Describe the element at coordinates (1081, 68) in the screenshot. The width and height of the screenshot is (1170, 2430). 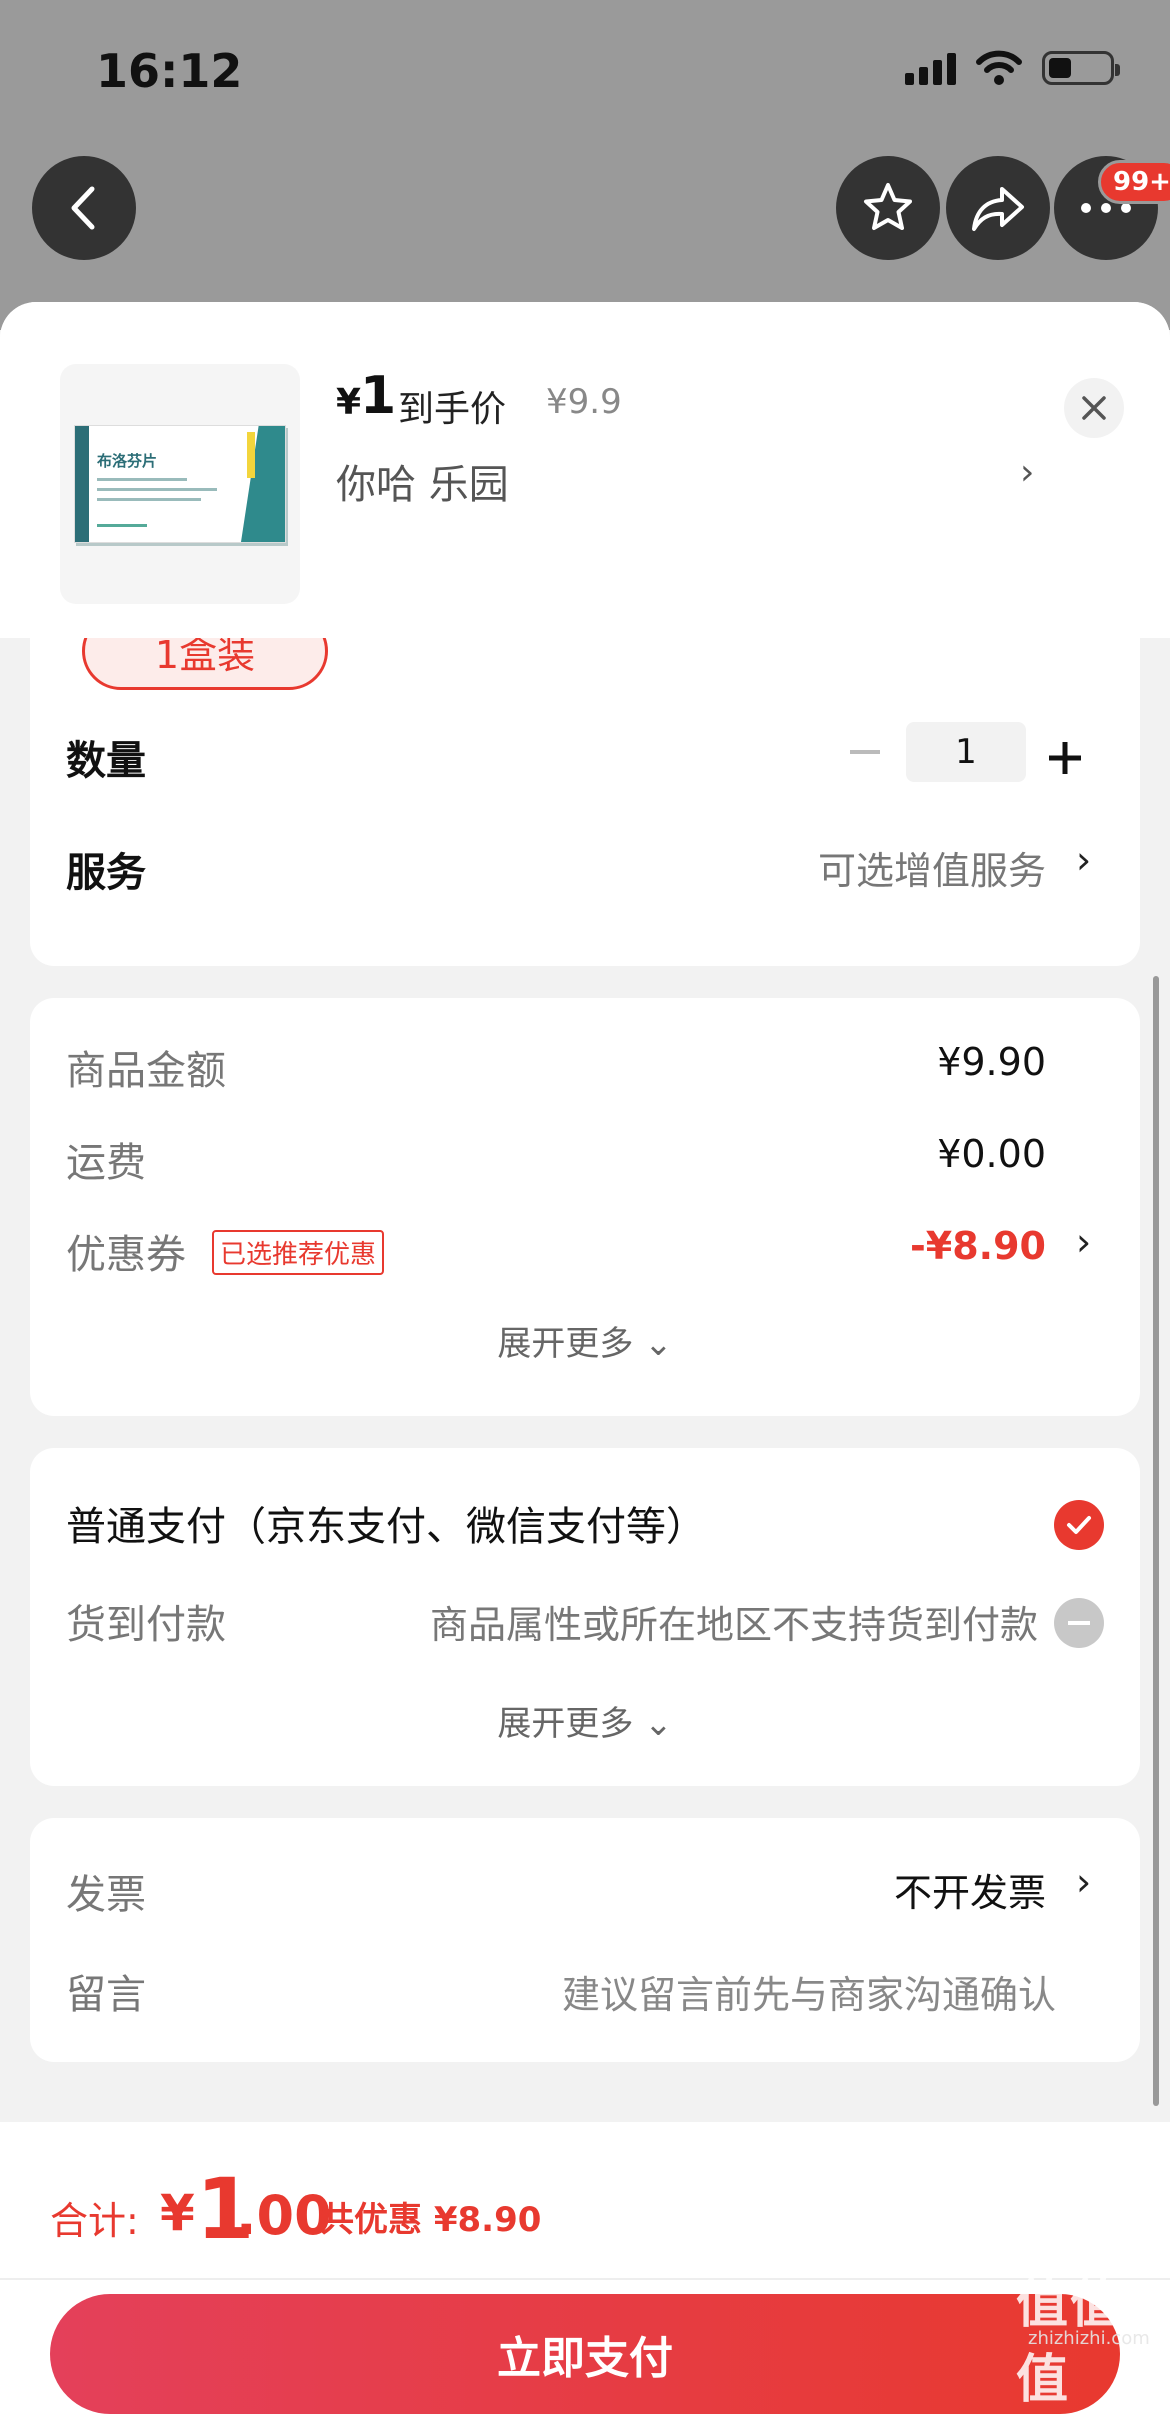
I see `battery-icon` at that location.